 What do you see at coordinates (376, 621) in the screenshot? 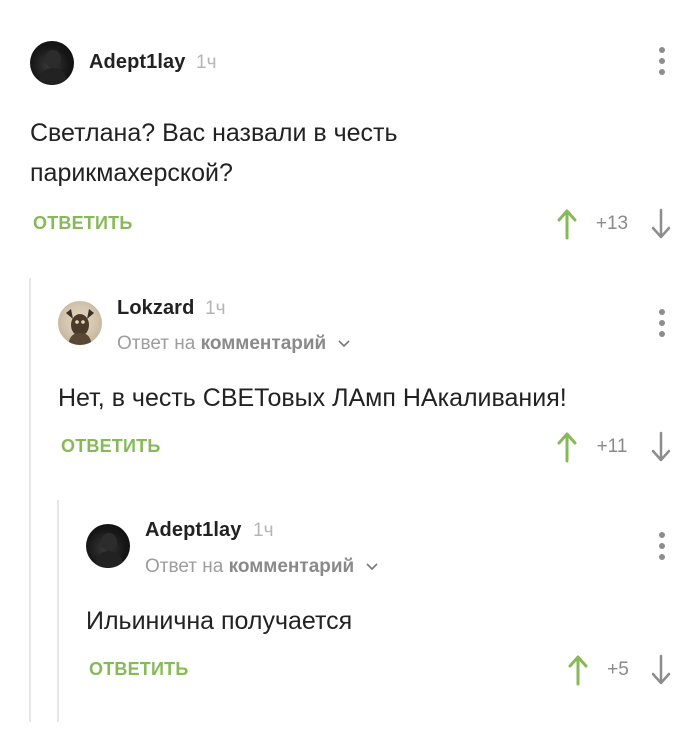
I see `comment-text: Ильинична получается` at bounding box center [376, 621].